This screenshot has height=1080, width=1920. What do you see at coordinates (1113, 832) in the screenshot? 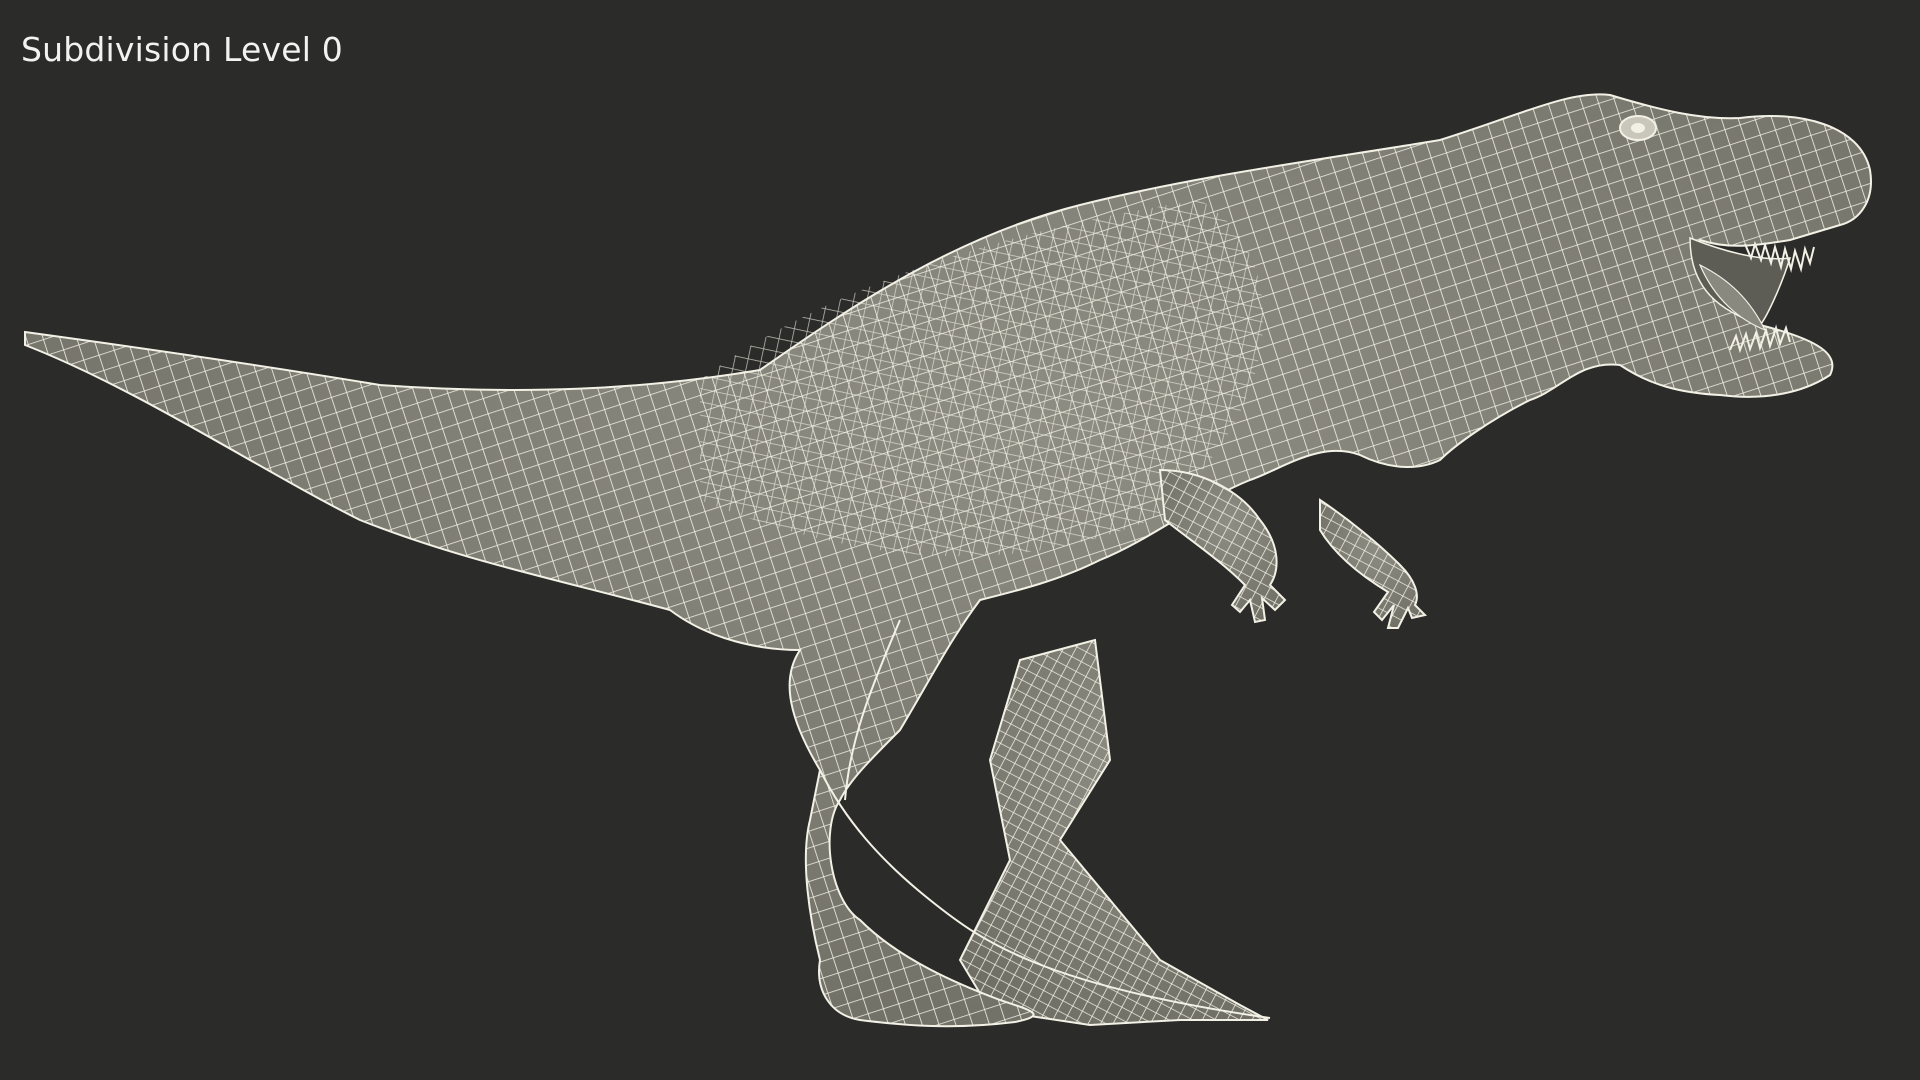
I see `far-leg` at bounding box center [1113, 832].